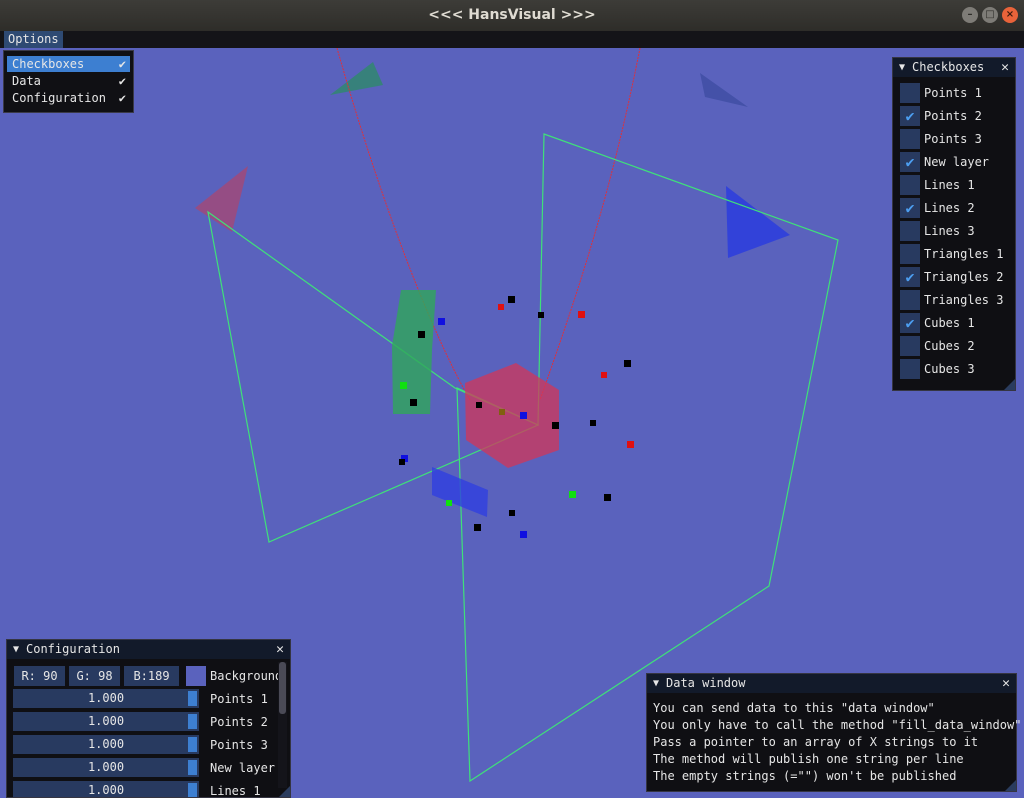 This screenshot has width=1024, height=798. Describe the element at coordinates (953, 93) in the screenshot. I see `checkbox-label: Points 1` at that location.